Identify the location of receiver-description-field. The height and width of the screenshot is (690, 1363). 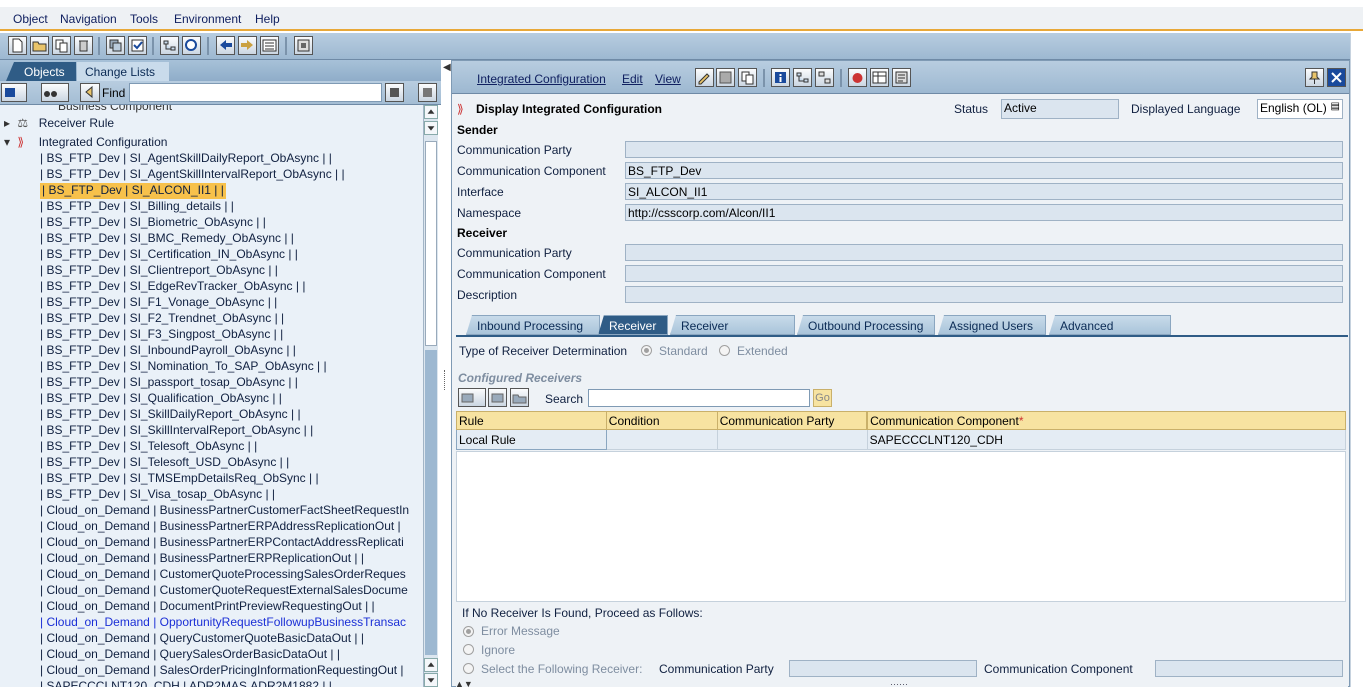
(984, 294).